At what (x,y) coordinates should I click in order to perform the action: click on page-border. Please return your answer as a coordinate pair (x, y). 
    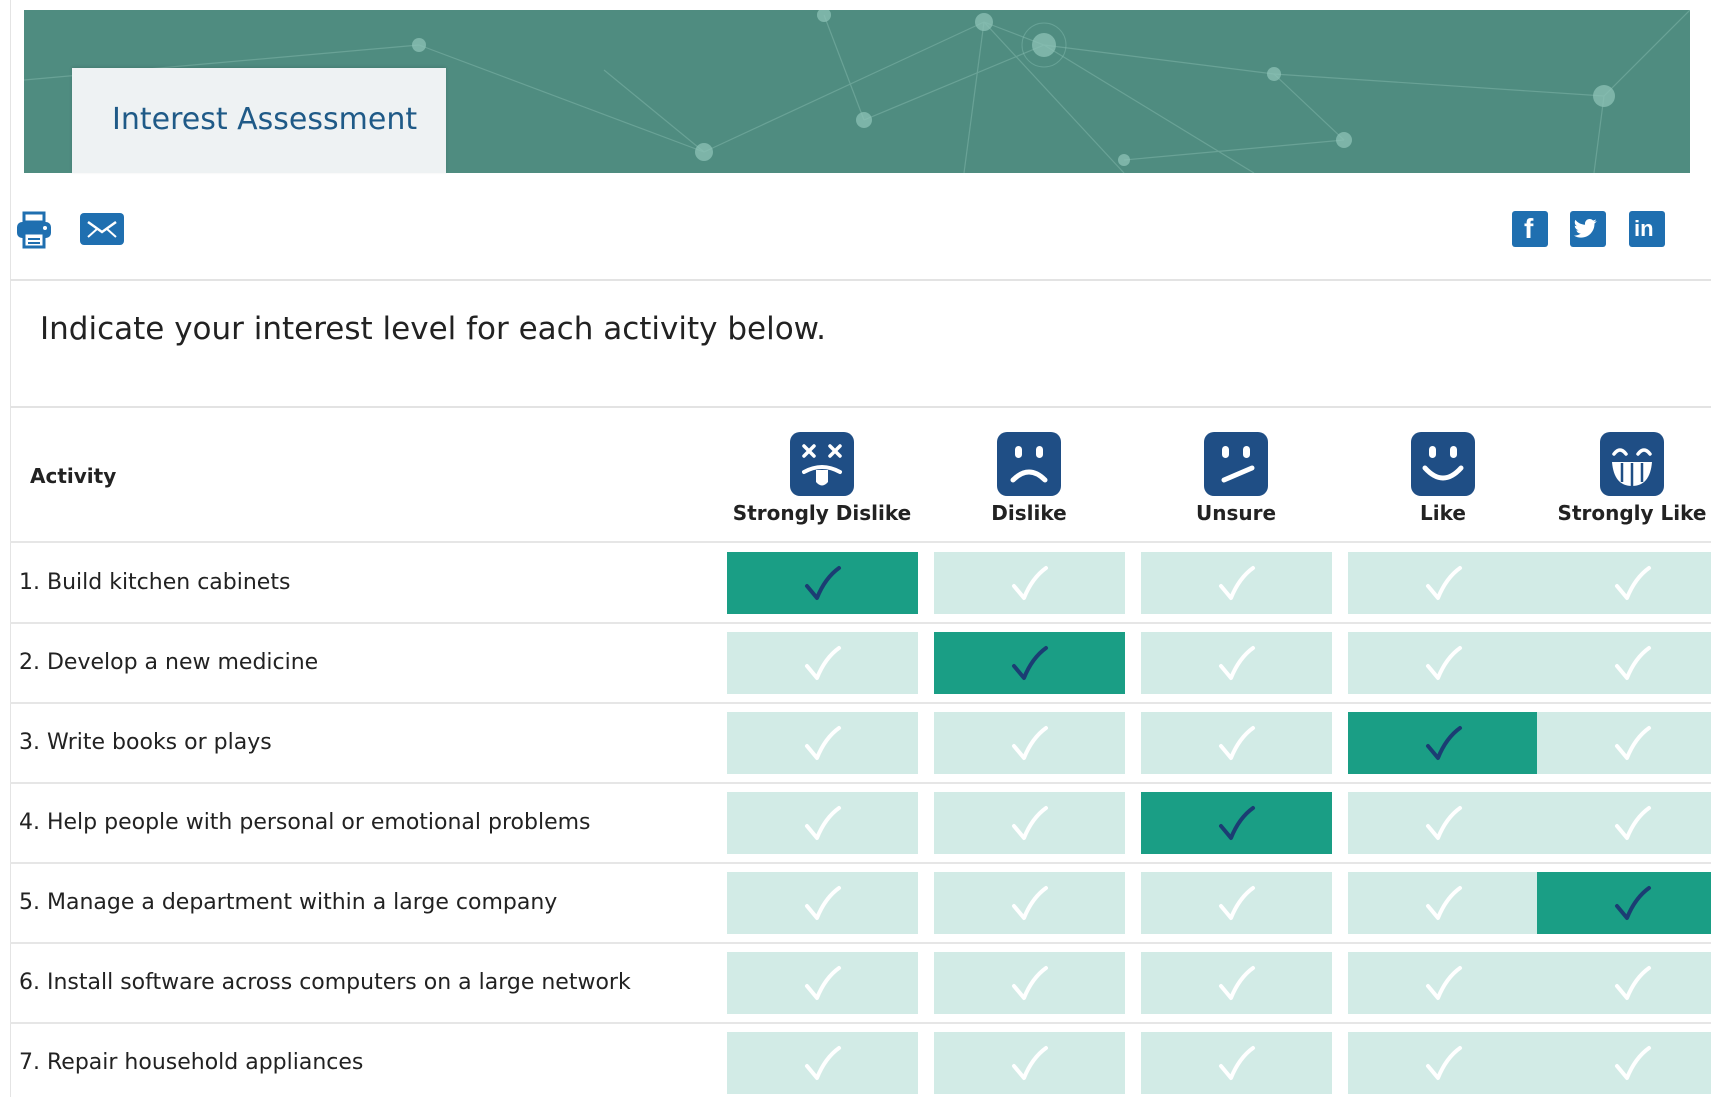
    Looking at the image, I should click on (10, 548).